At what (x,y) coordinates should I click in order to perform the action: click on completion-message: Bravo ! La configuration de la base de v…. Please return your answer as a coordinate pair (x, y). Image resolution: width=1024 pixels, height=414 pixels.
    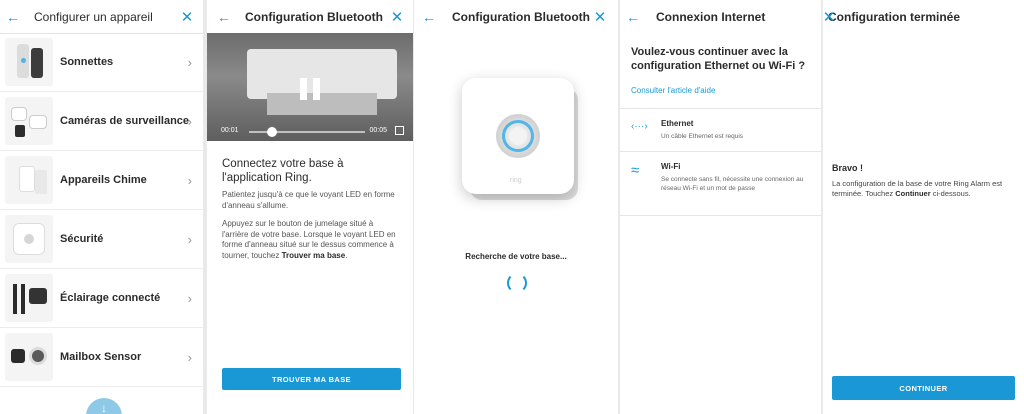
    Looking at the image, I should click on (923, 181).